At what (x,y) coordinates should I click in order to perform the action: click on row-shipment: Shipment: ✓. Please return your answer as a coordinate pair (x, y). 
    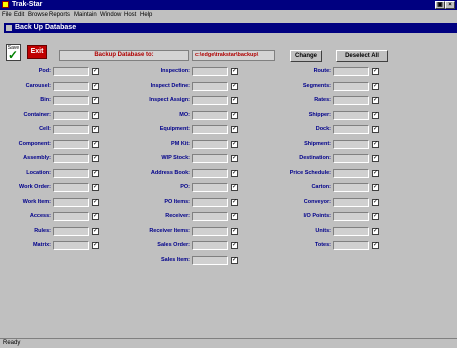
    Looking at the image, I should click on (228, 144).